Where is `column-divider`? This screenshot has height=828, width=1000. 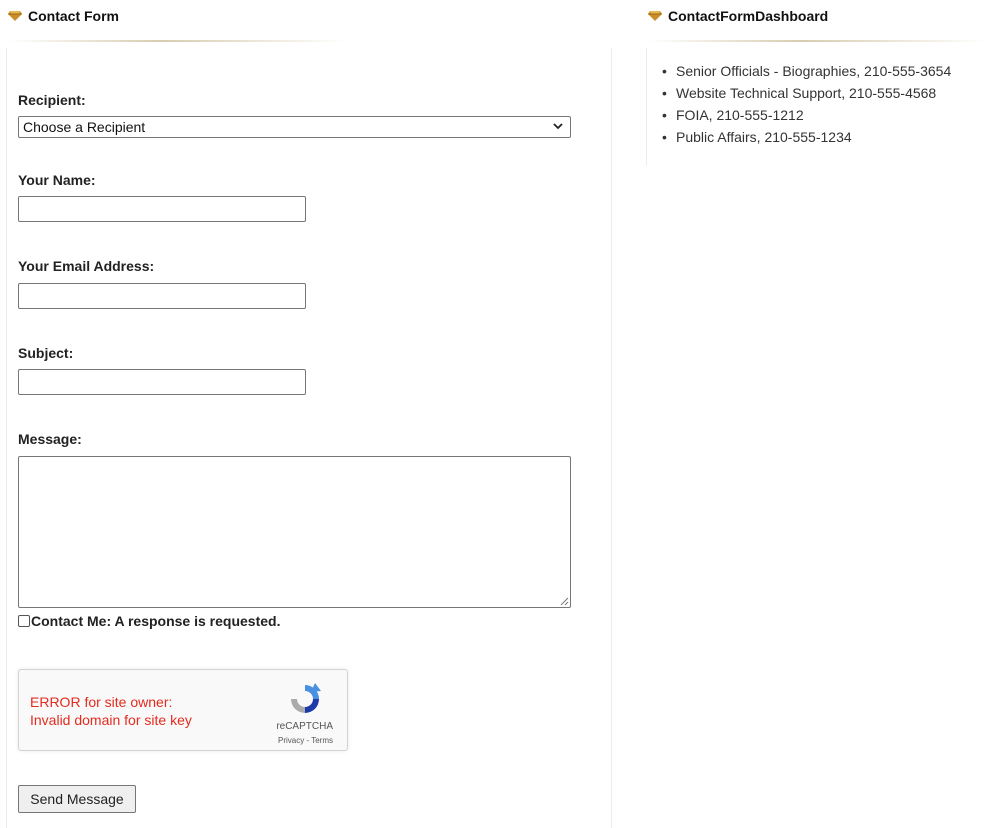 column-divider is located at coordinates (611, 438).